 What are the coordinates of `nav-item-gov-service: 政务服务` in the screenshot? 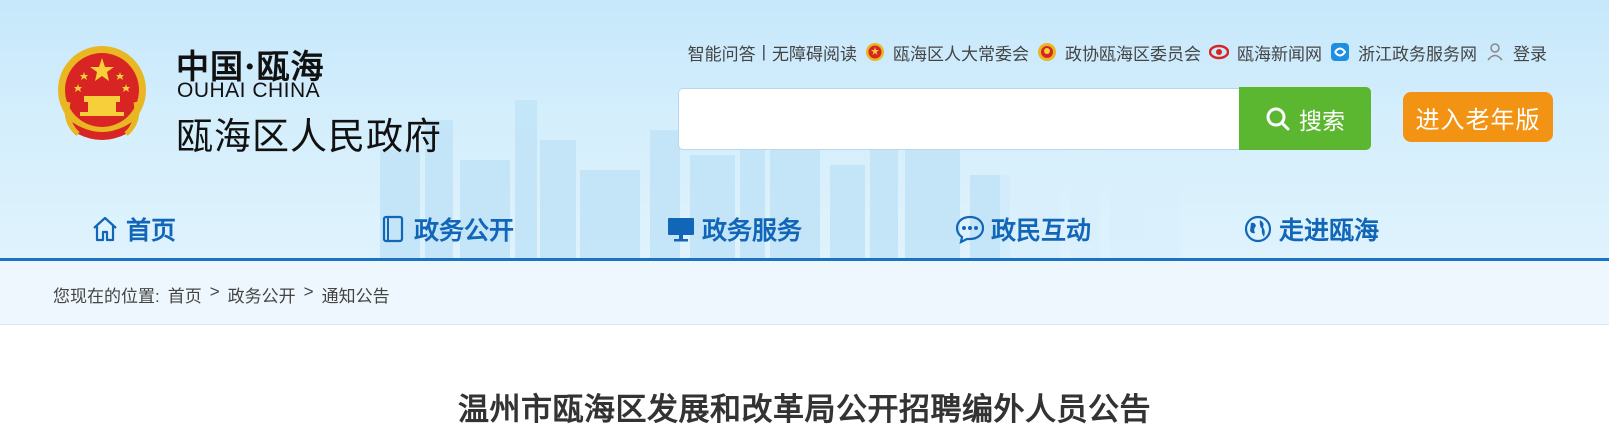 It's located at (734, 229).